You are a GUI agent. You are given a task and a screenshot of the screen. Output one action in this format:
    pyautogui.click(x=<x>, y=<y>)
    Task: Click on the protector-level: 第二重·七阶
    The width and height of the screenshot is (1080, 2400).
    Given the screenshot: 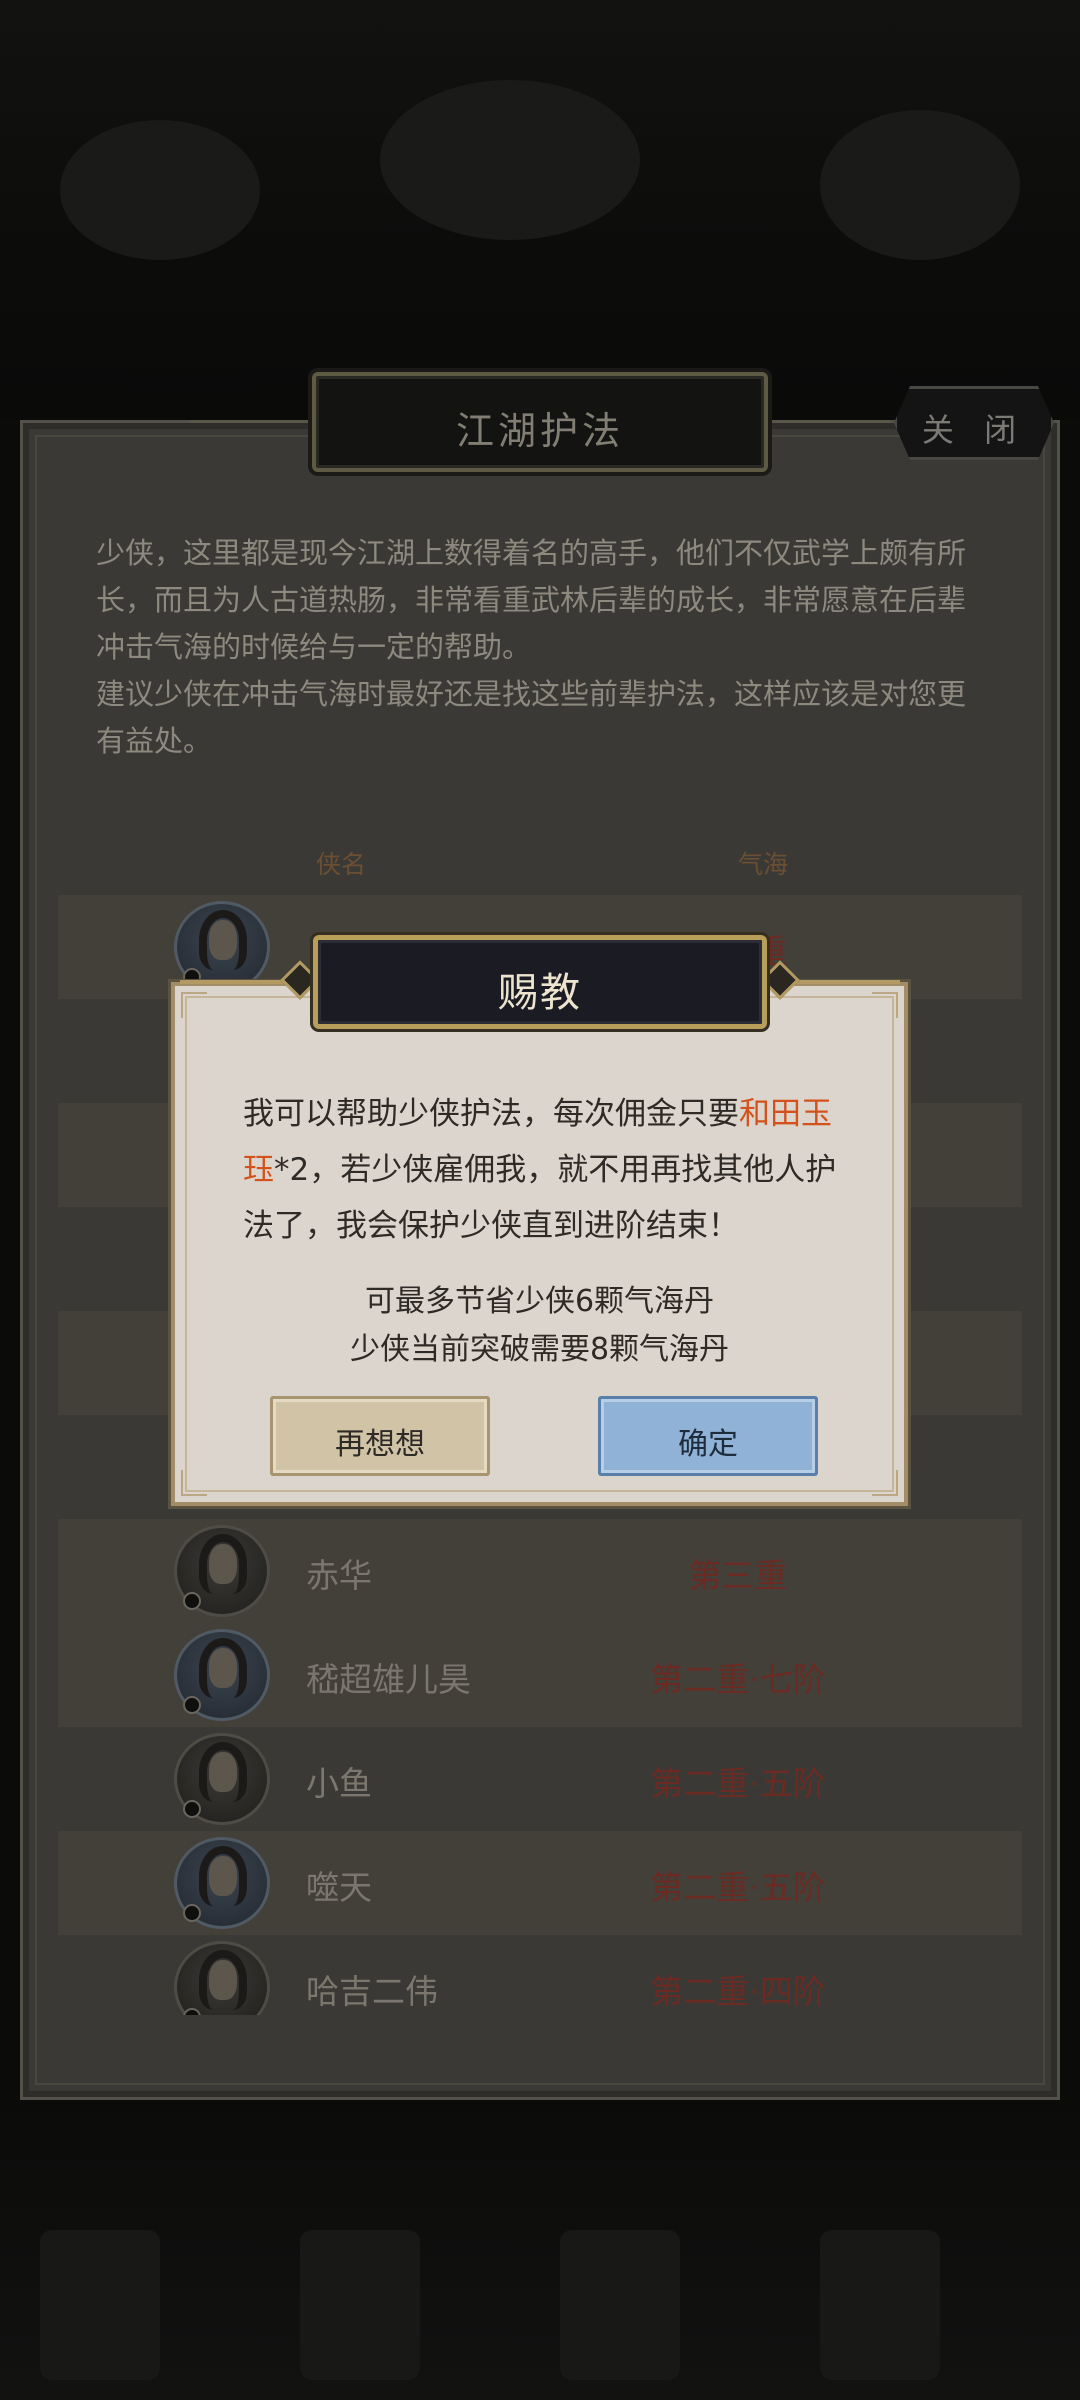 What is the action you would take?
    pyautogui.click(x=738, y=1679)
    